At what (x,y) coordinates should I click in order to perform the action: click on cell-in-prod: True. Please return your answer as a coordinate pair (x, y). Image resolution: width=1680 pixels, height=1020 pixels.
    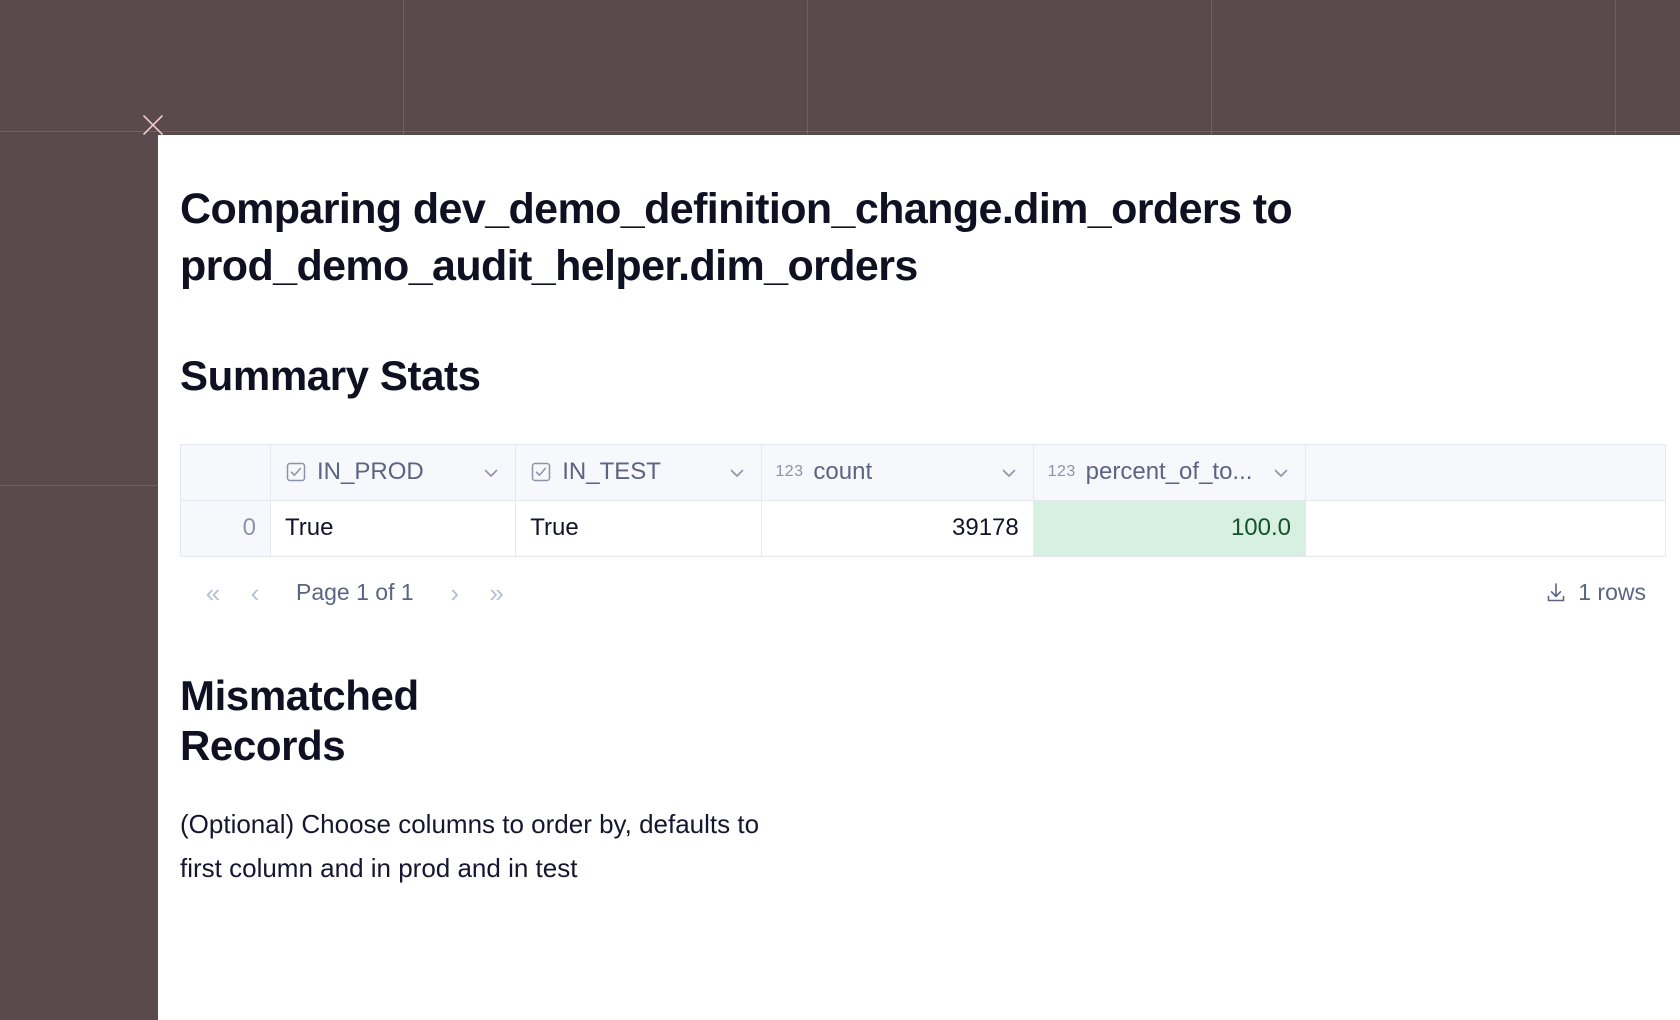
    Looking at the image, I should click on (393, 528).